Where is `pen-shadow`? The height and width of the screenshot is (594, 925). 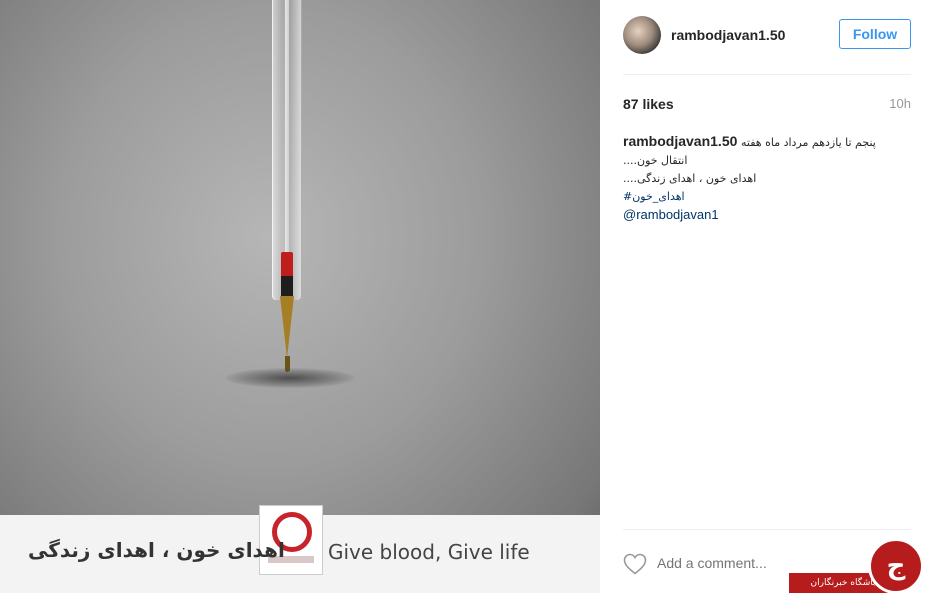 pen-shadow is located at coordinates (290, 378).